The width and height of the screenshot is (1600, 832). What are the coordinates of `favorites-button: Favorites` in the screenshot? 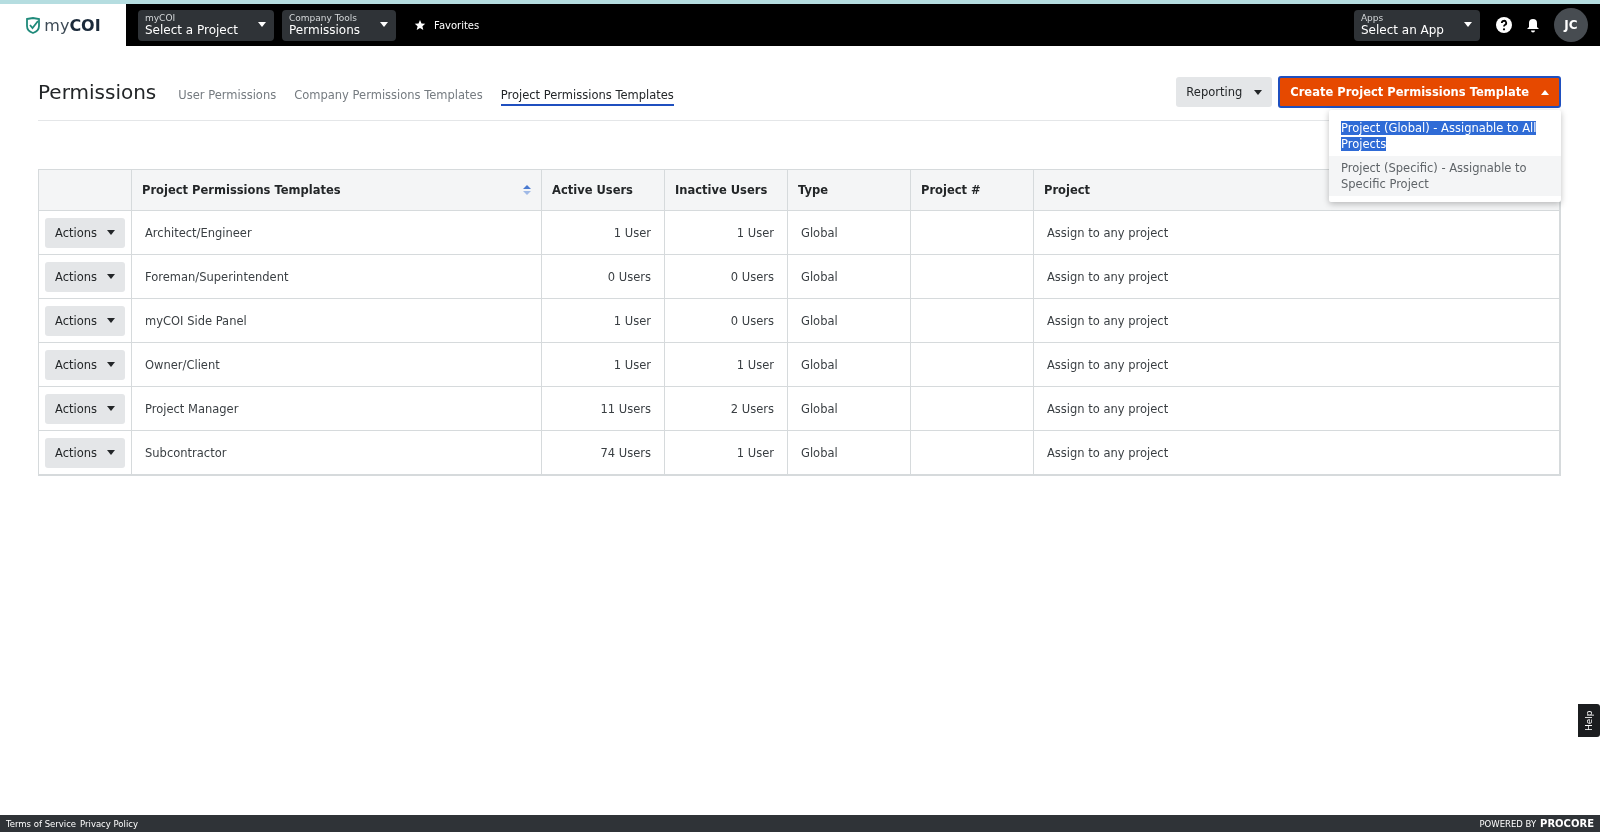 It's located at (447, 25).